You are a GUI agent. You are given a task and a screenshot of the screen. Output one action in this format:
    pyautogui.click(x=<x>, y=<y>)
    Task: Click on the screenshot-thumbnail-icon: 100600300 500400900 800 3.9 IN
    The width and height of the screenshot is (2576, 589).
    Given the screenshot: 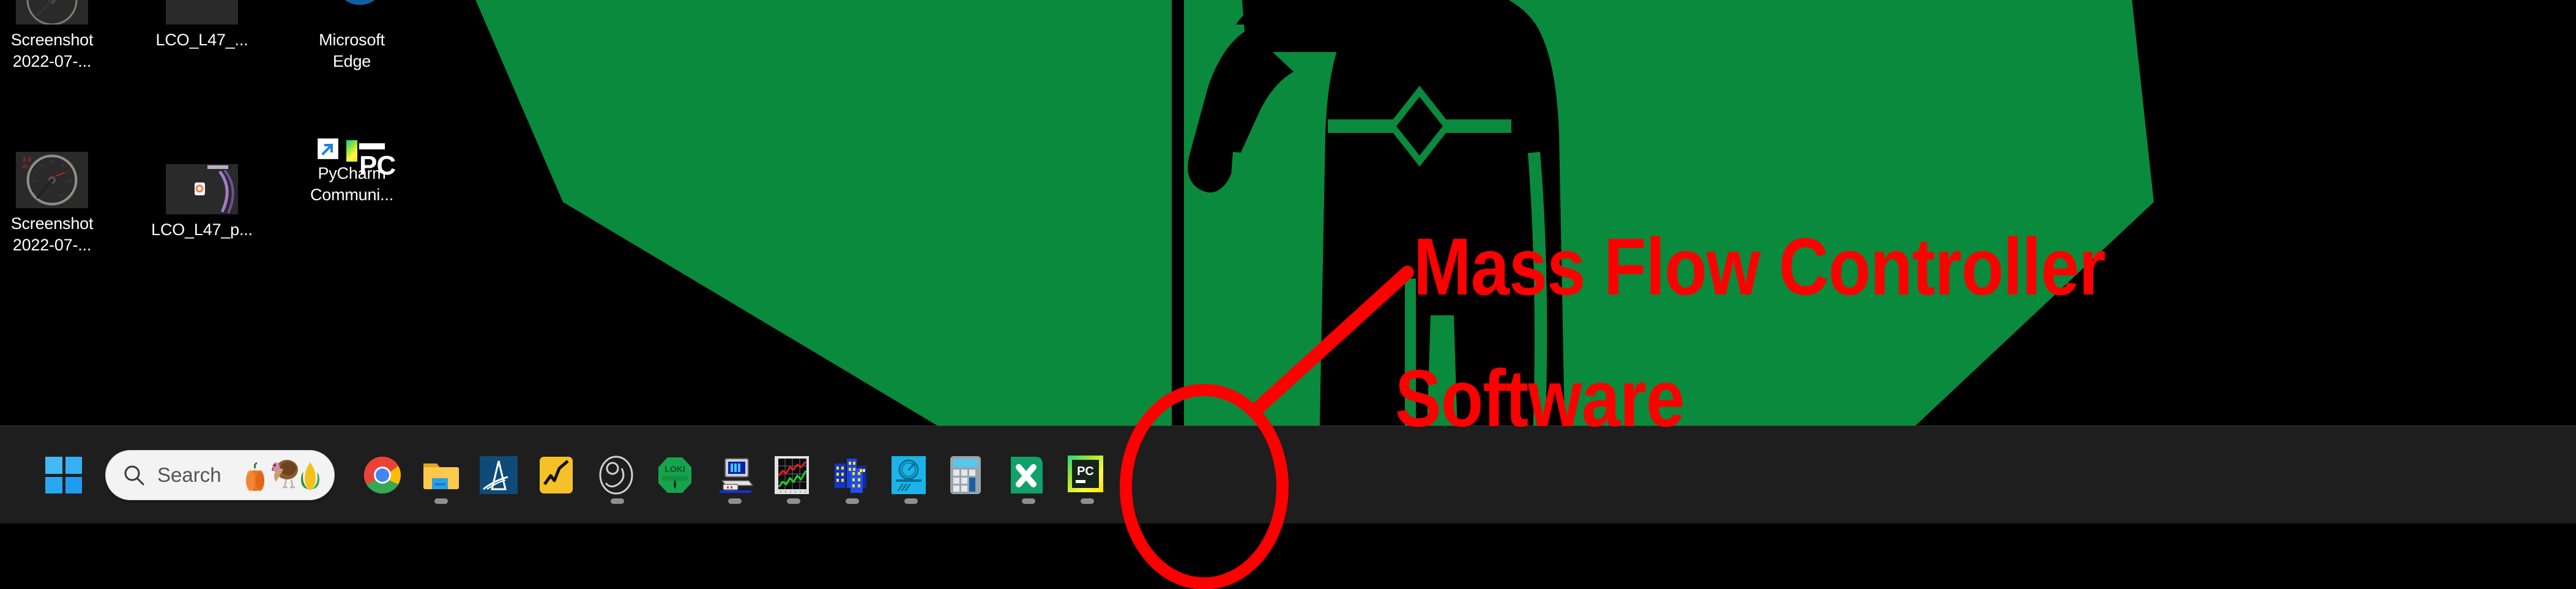 What is the action you would take?
    pyautogui.click(x=52, y=180)
    